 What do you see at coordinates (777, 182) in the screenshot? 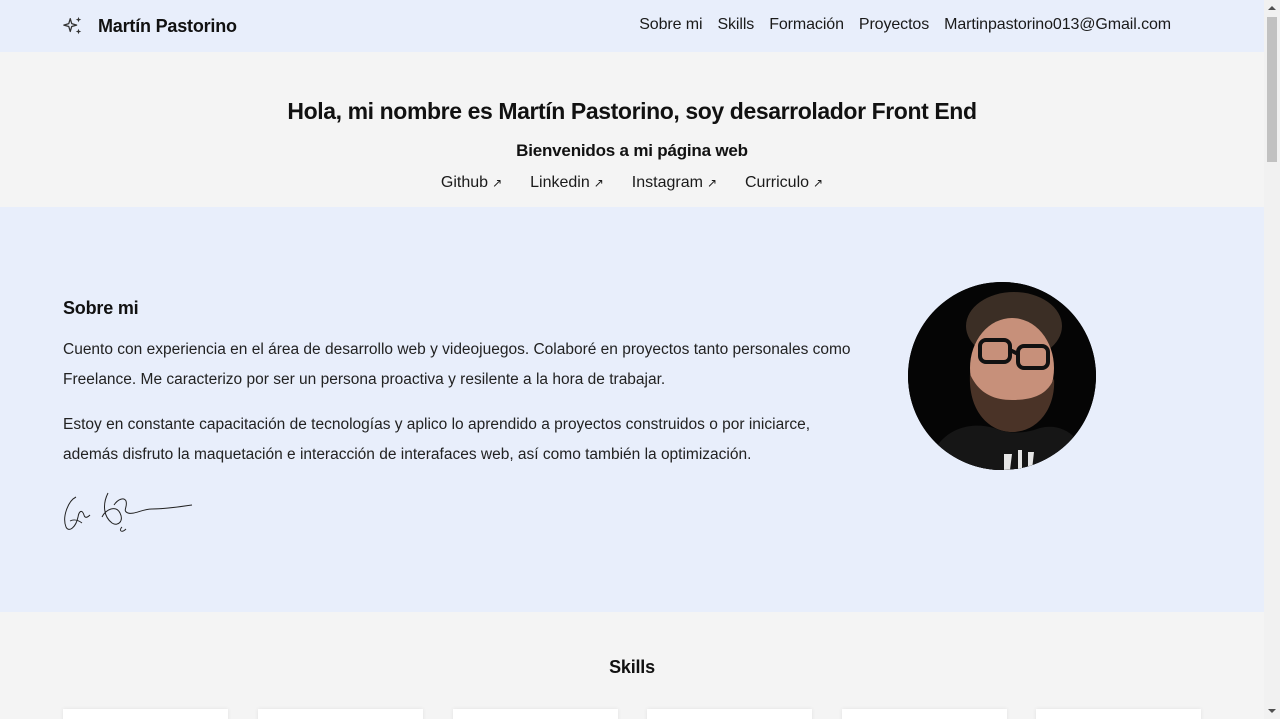
I see `curriculo-link-label: Curriculo` at bounding box center [777, 182].